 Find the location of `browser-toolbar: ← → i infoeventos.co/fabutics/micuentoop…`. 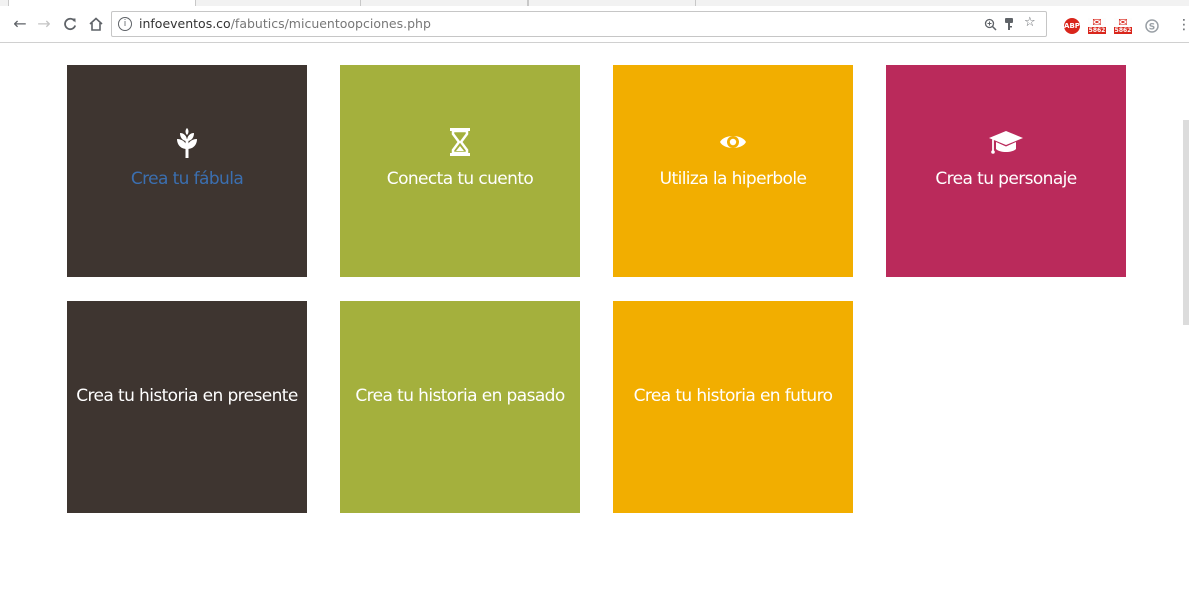

browser-toolbar: ← → i infoeventos.co/fabutics/micuentoop… is located at coordinates (594, 24).